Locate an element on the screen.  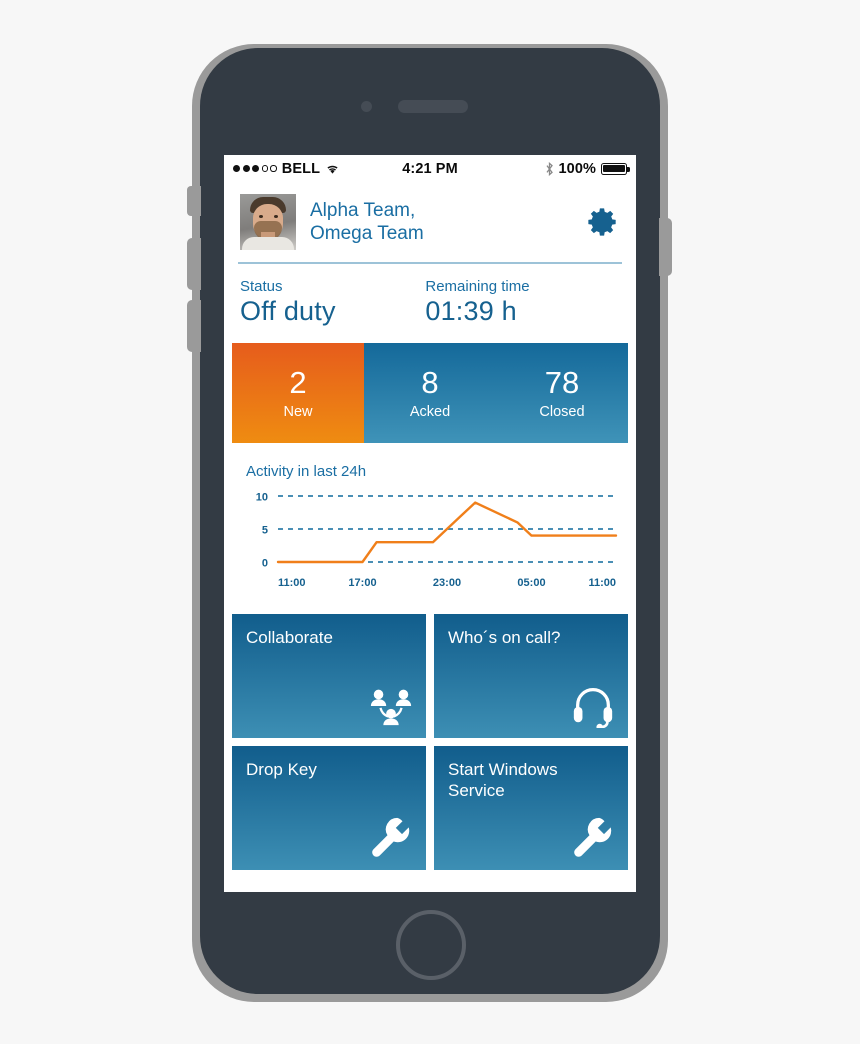
remaining-time: Remaining time 01:39 h is located at coordinates (522, 302).